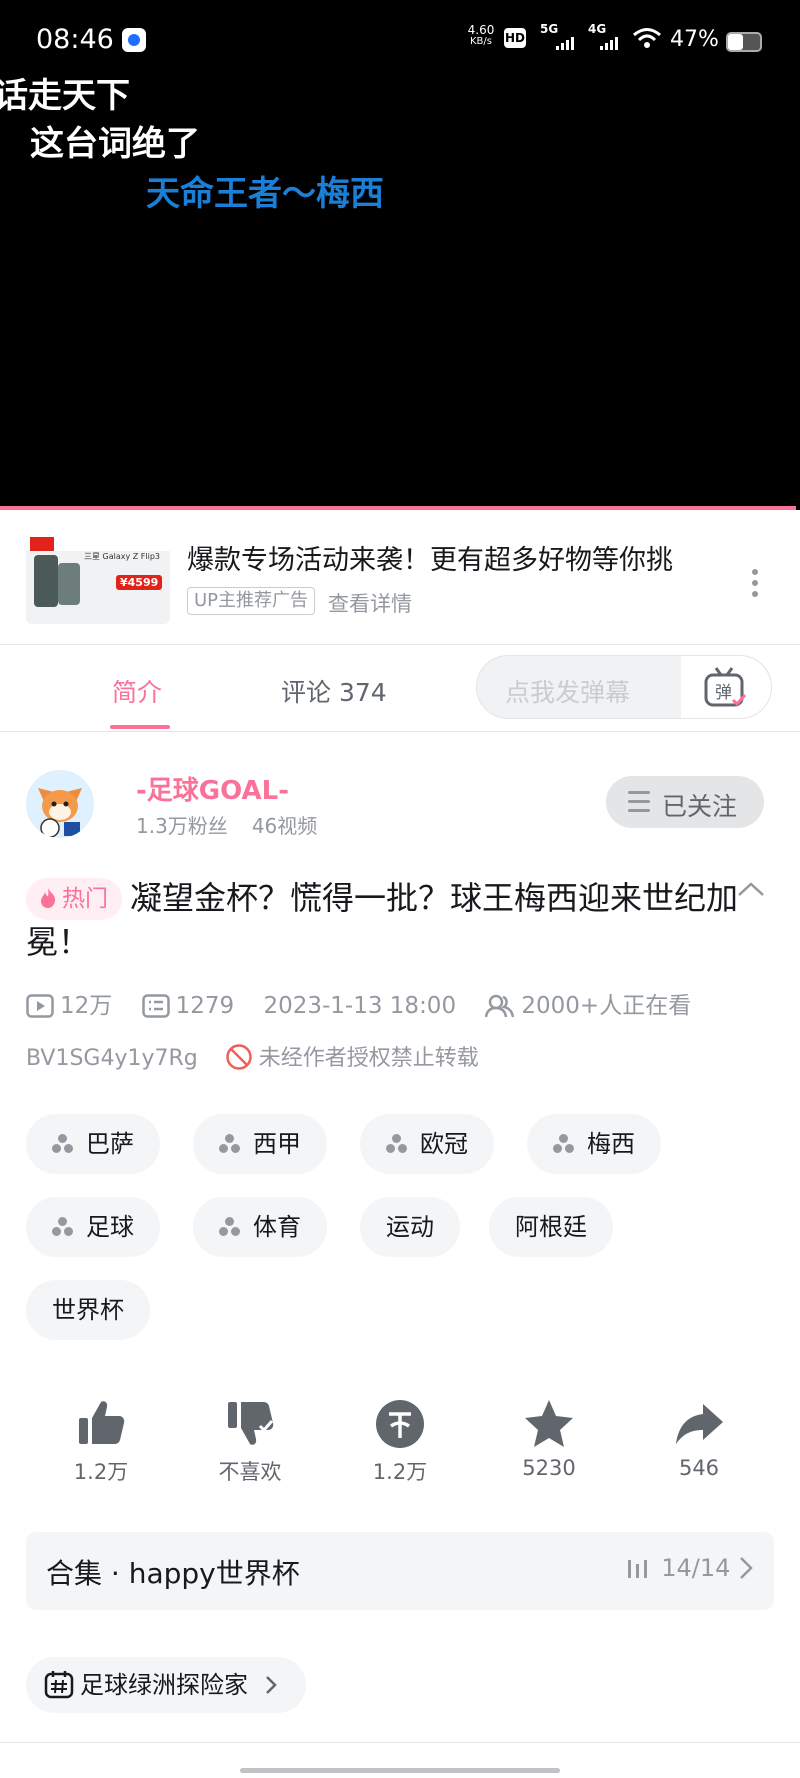 The width and height of the screenshot is (800, 1778). What do you see at coordinates (260, 1144) in the screenshot?
I see `tag-chip: 西甲` at bounding box center [260, 1144].